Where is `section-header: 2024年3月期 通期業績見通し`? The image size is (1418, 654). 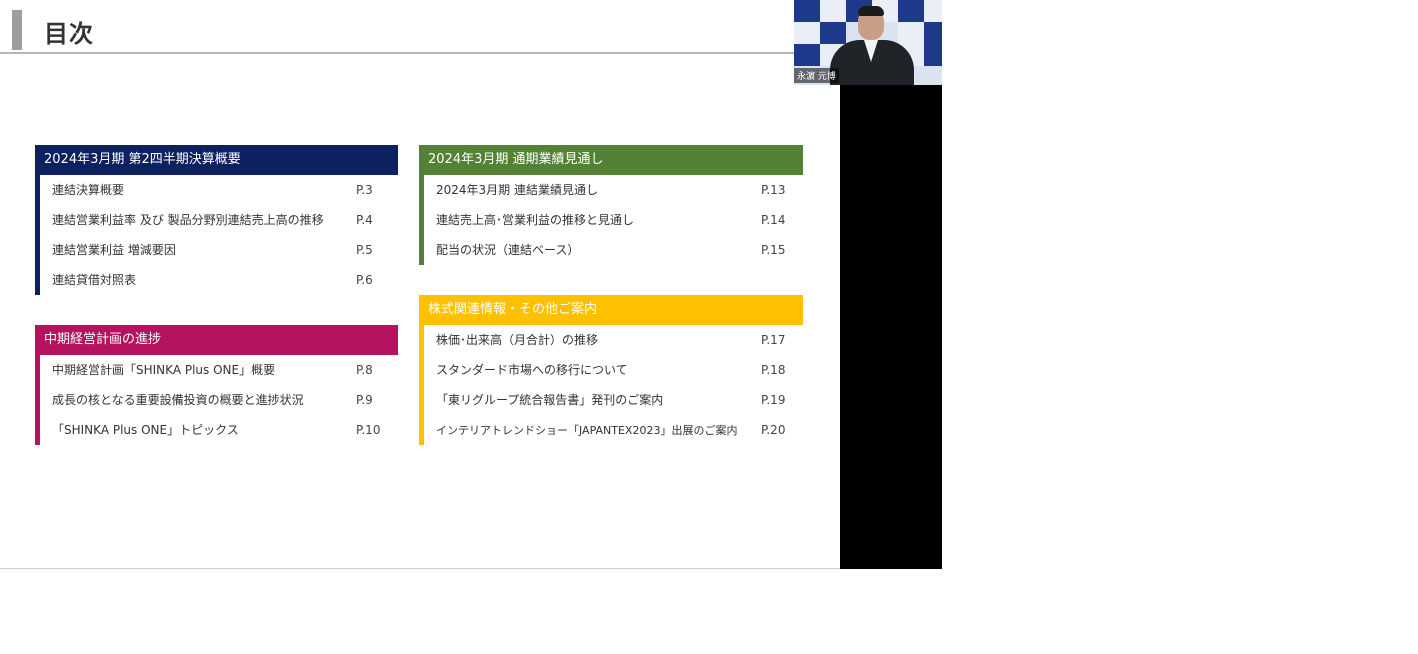
section-header: 2024年3月期 通期業績見通し is located at coordinates (611, 160).